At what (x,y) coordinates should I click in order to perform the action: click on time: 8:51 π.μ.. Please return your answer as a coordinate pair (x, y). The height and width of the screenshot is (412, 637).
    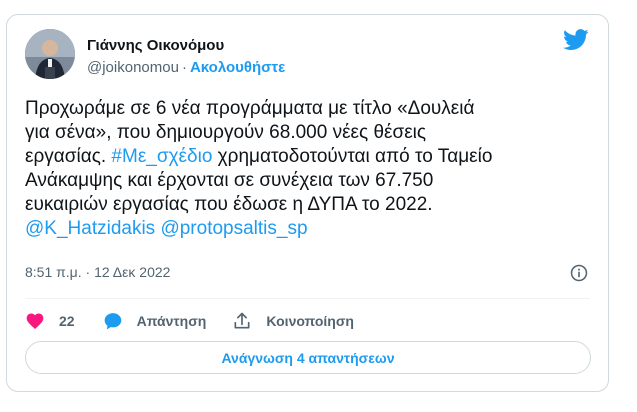
    Looking at the image, I should click on (53, 272).